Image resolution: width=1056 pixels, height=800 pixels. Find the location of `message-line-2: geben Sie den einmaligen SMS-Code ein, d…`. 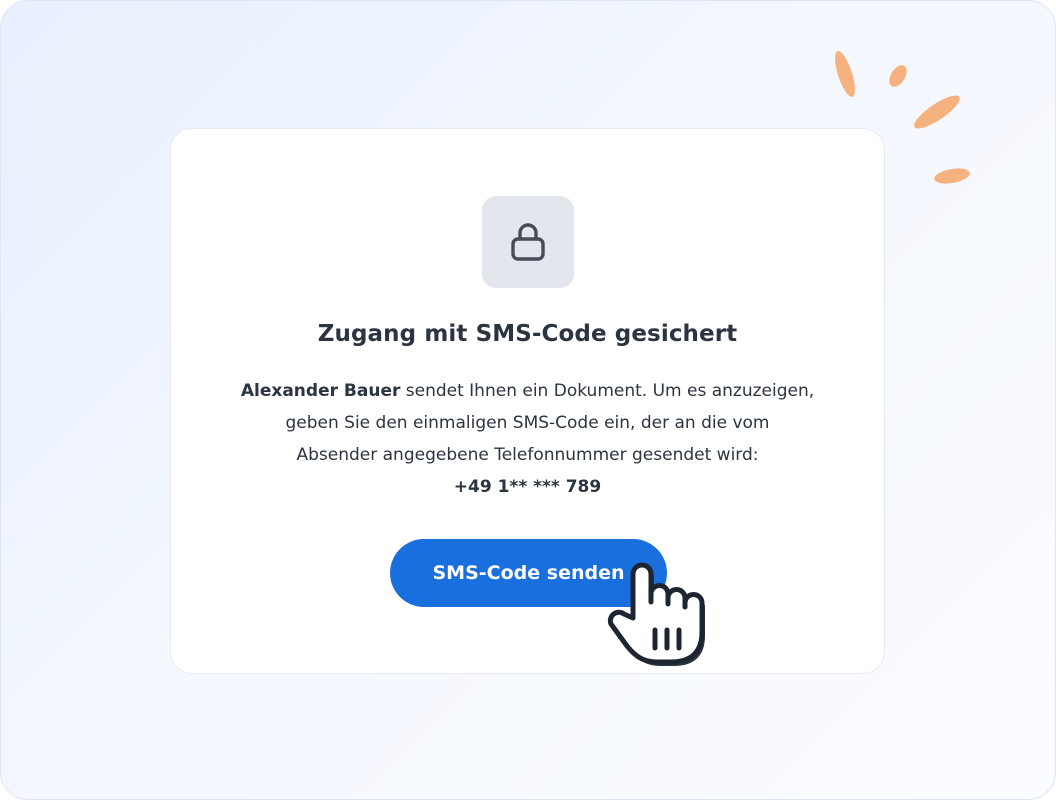

message-line-2: geben Sie den einmaligen SMS-Code ein, d… is located at coordinates (527, 423).